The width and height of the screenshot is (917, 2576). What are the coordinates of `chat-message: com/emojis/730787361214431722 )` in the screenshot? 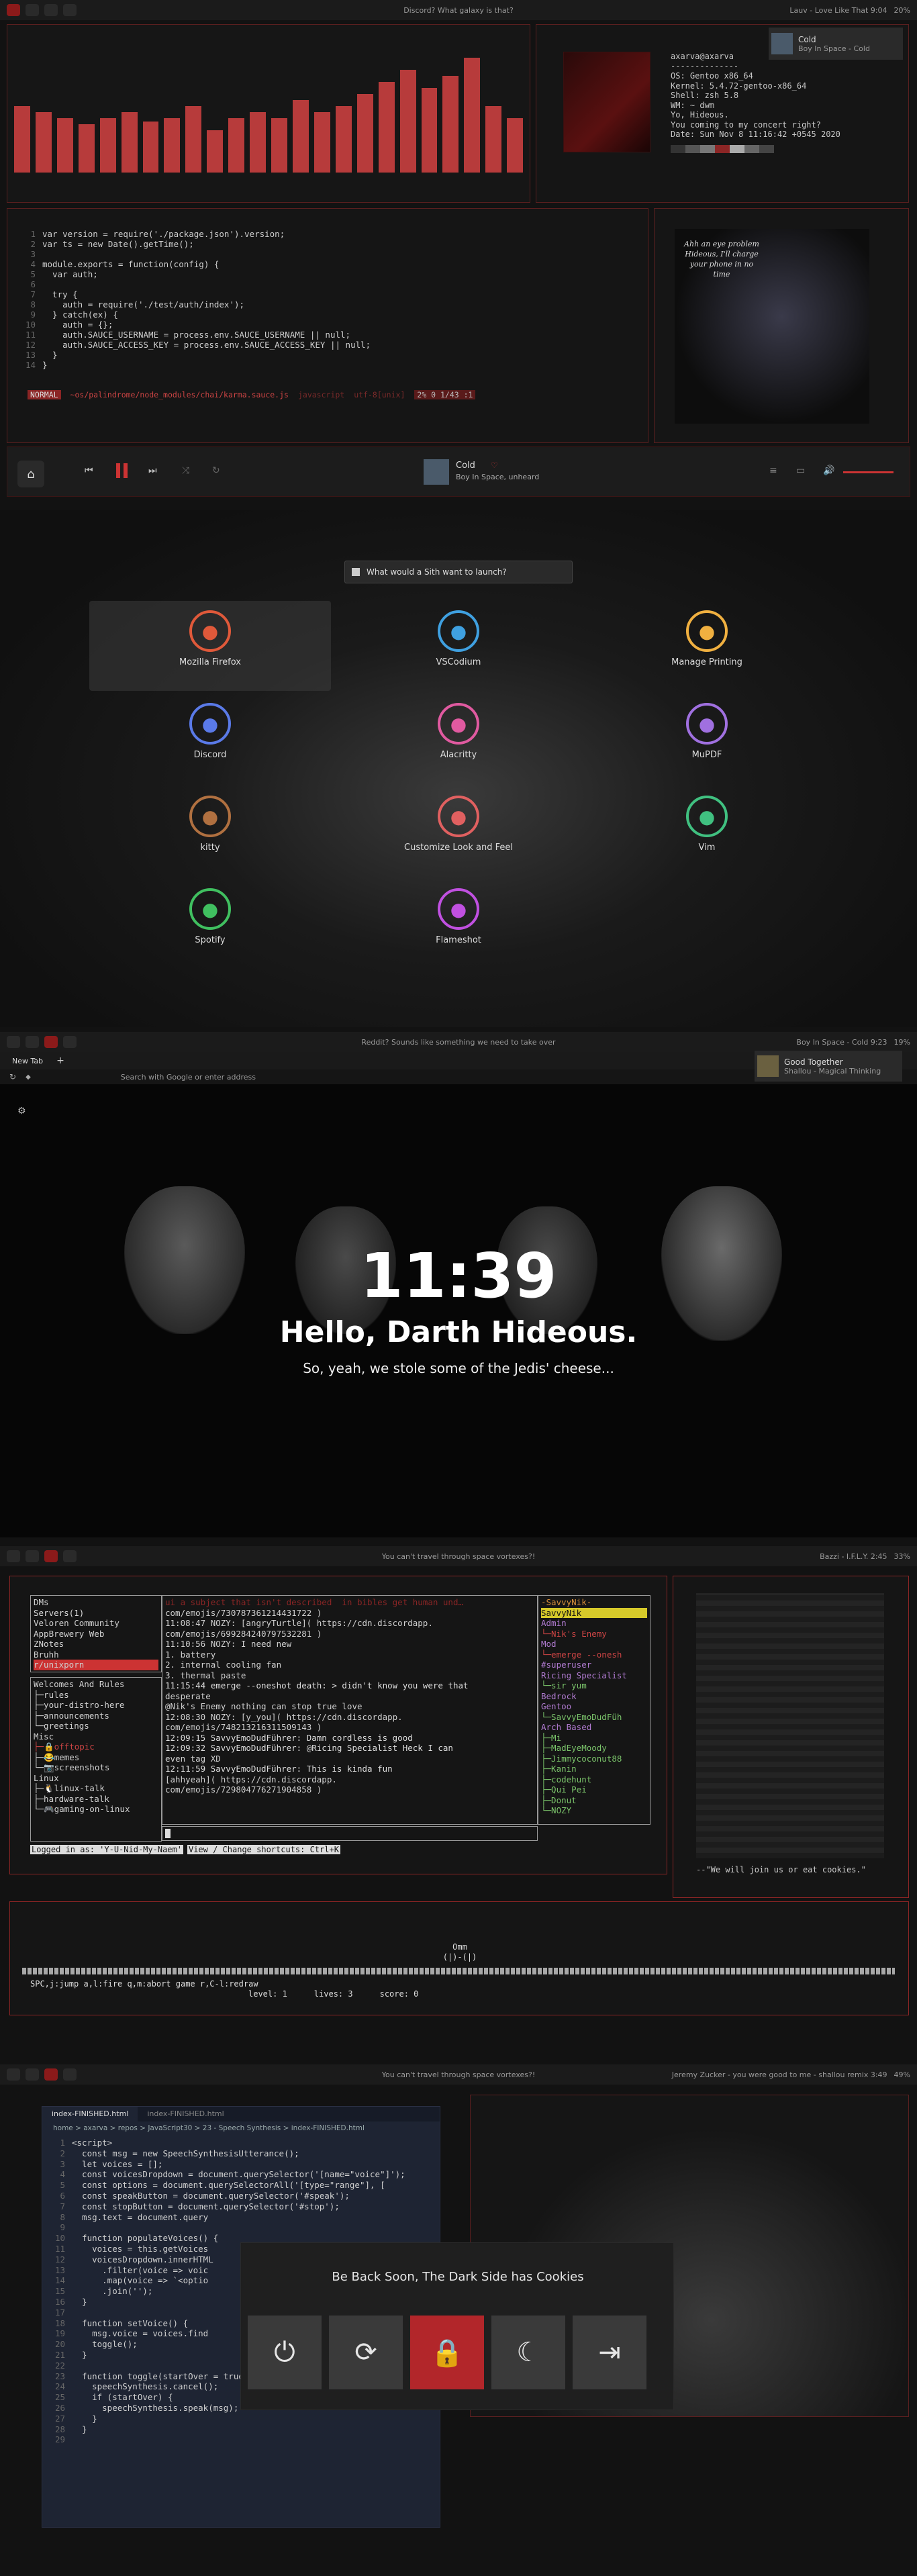 It's located at (349, 1613).